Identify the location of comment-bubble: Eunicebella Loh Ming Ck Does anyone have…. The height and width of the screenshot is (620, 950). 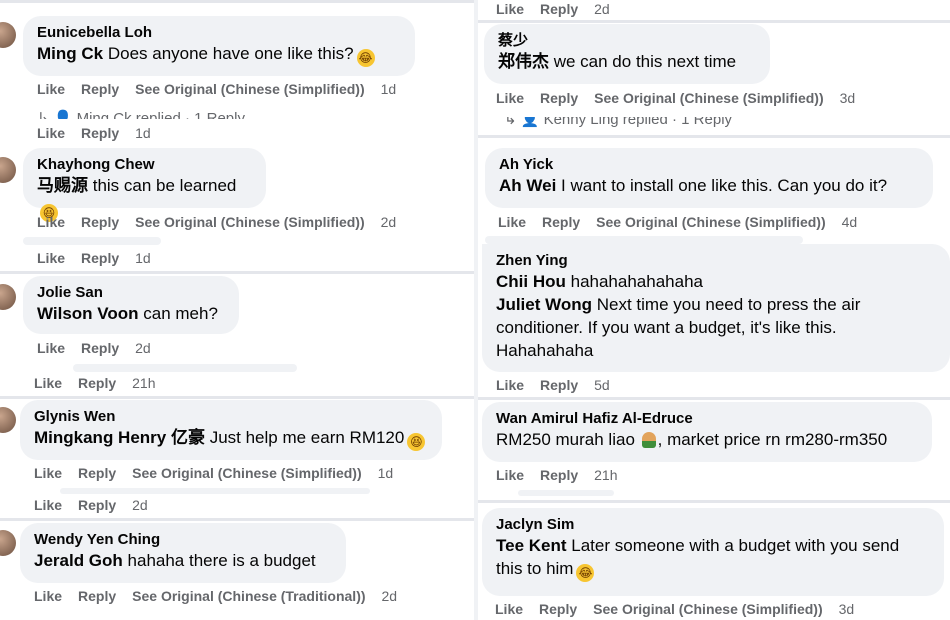
(219, 46).